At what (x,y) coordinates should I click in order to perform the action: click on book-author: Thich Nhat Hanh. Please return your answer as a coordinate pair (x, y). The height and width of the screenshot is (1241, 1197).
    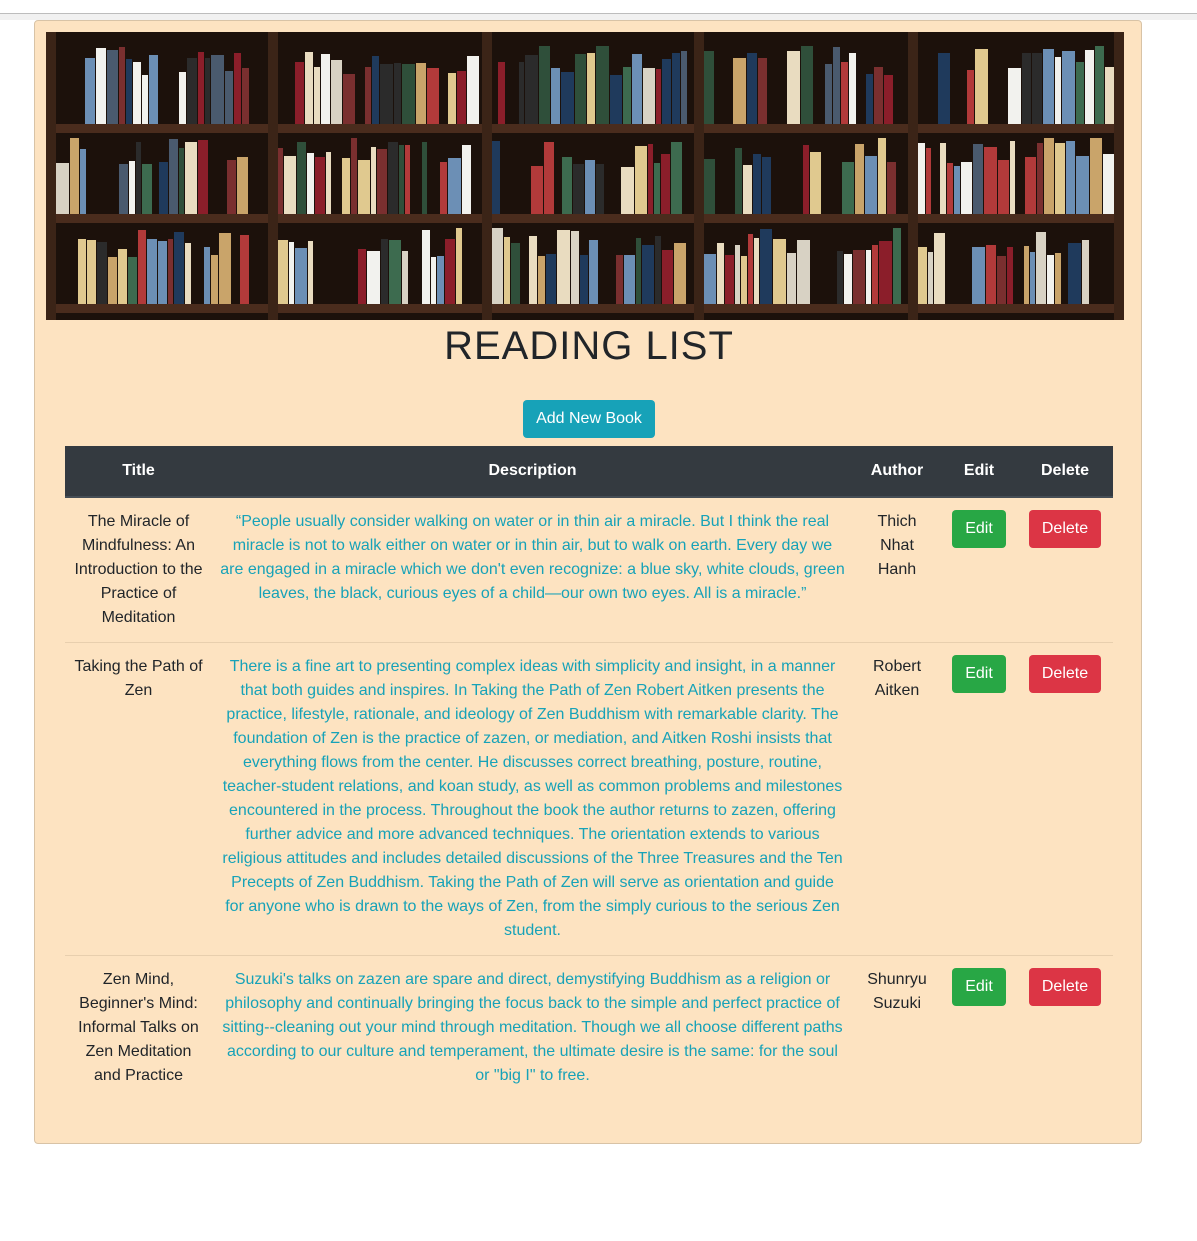
    Looking at the image, I should click on (897, 545).